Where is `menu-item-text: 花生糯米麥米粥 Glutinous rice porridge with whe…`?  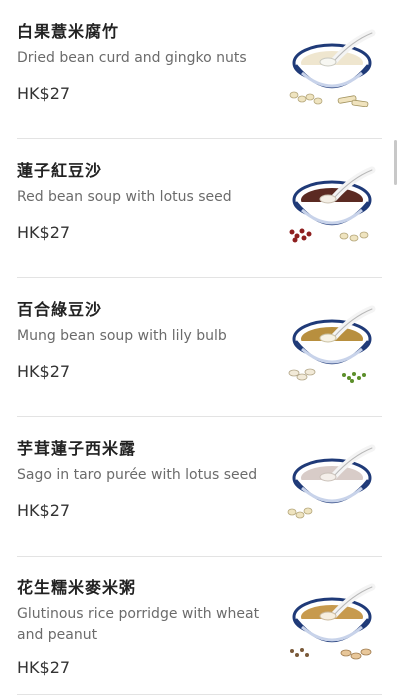 menu-item-text: 花生糯米麥米粥 Glutinous rice porridge with whe… is located at coordinates (139, 612).